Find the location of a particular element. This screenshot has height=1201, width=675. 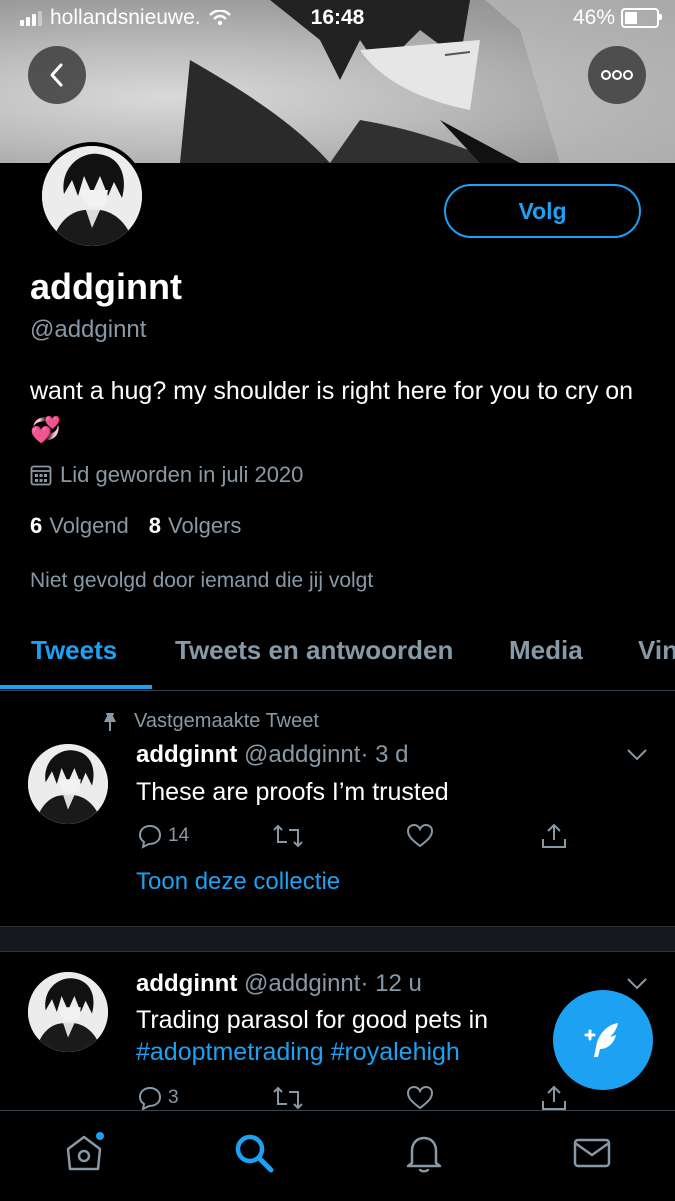

tab-tweets-and-replies: Tweets en antwoorden is located at coordinates (314, 650).